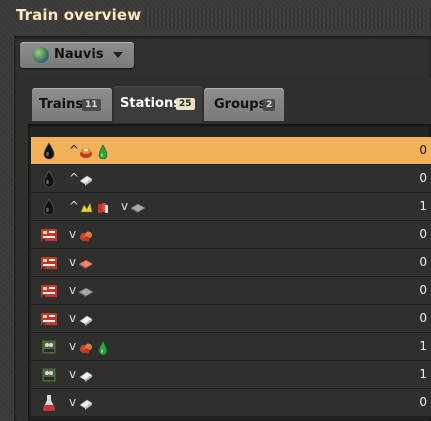 The height and width of the screenshot is (421, 431). I want to click on station-row: ^ v 1, so click(231, 207).